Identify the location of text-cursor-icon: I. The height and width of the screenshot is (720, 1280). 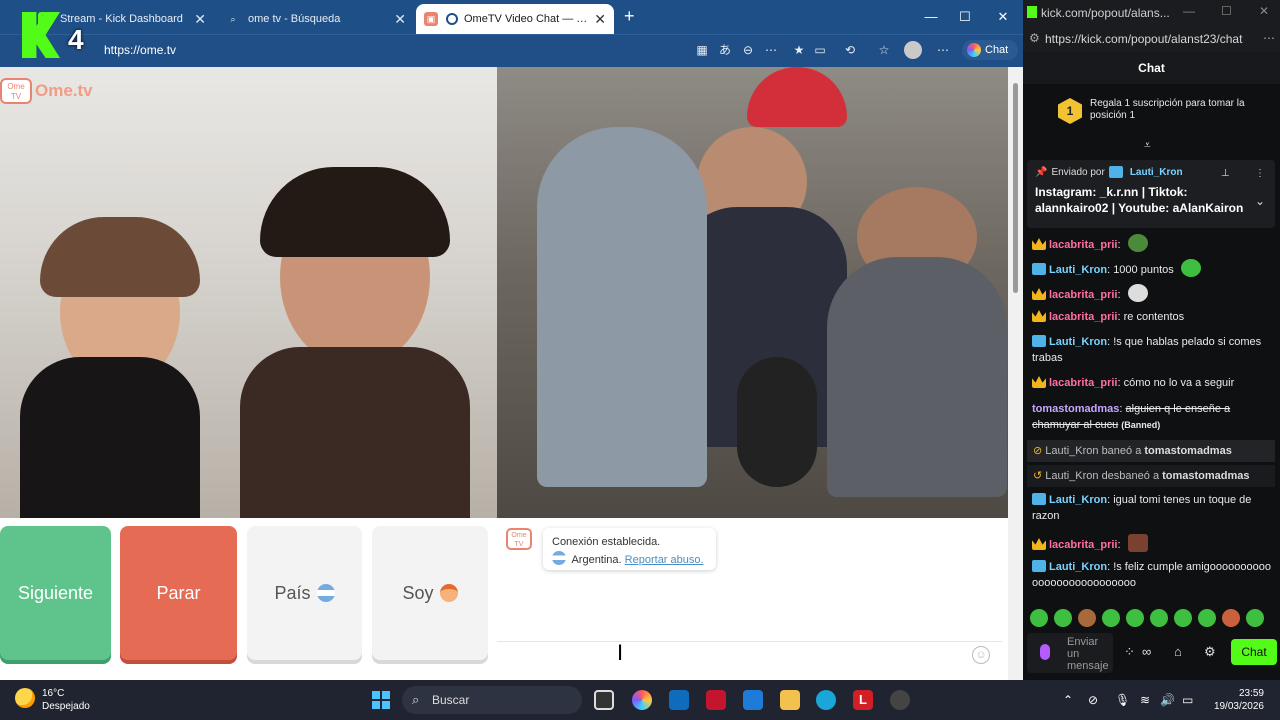
(620, 652).